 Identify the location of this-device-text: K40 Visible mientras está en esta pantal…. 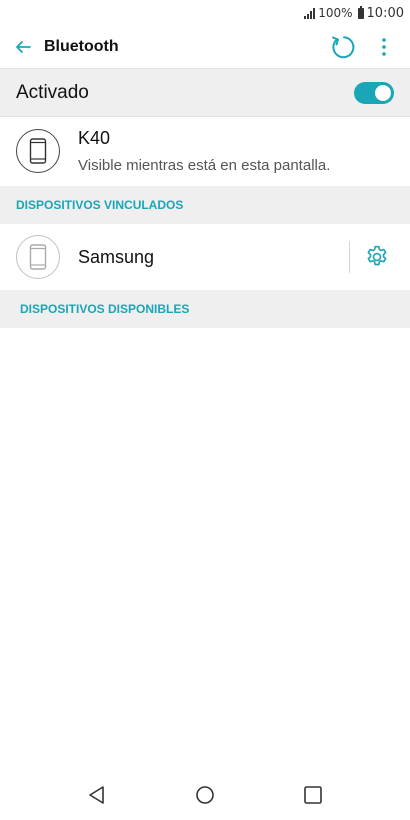
(204, 151).